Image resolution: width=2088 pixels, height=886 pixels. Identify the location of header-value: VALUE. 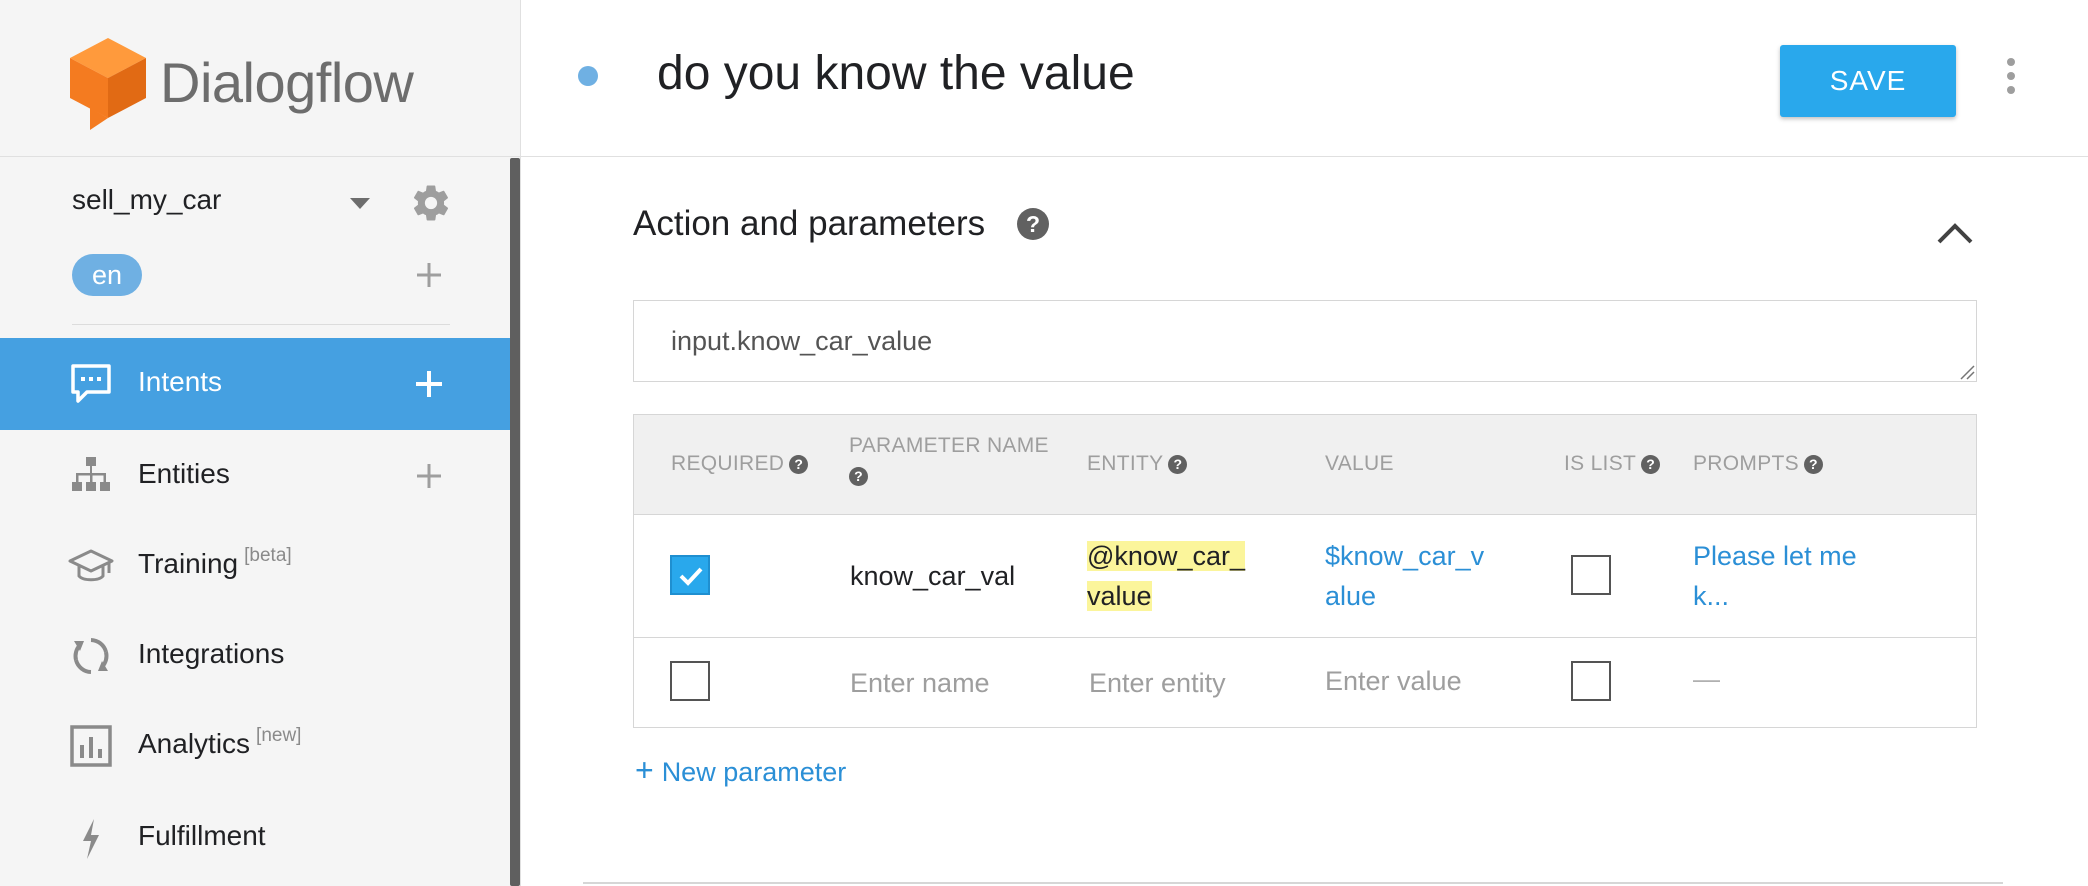
(1359, 463).